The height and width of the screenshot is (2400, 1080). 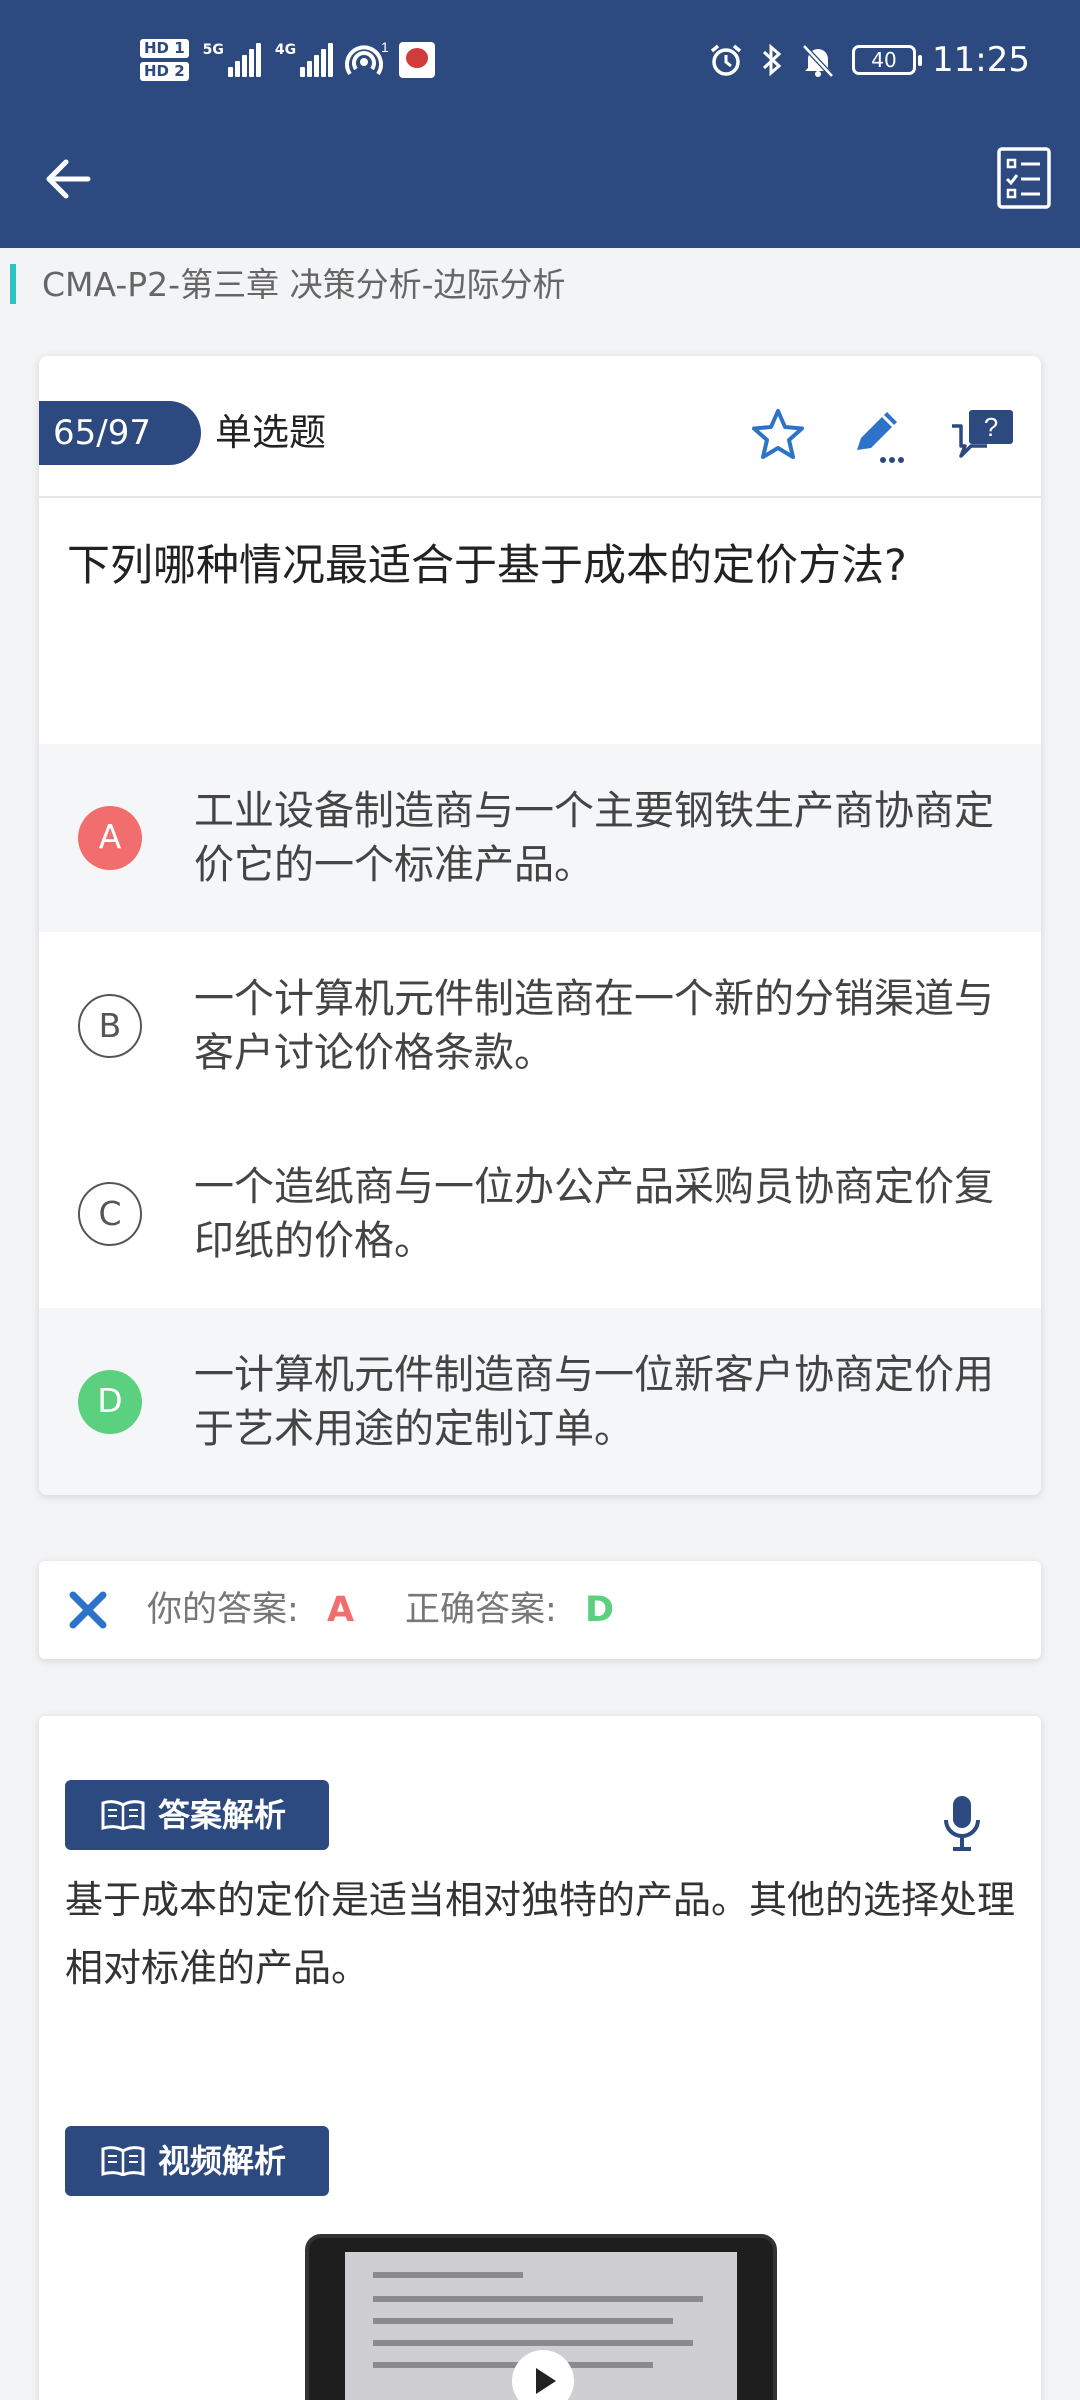 I want to click on option-c: C 一个造纸商与一位办公产品采购员协商定价复印纸的价格。, so click(x=540, y=1214).